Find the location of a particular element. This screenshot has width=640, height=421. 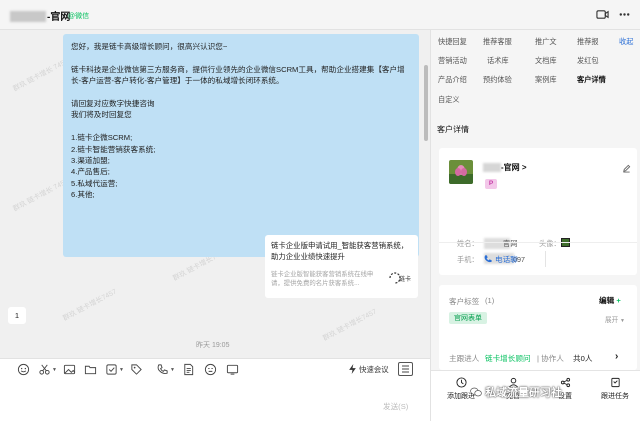

collaborator-count: 共0人 is located at coordinates (583, 358).